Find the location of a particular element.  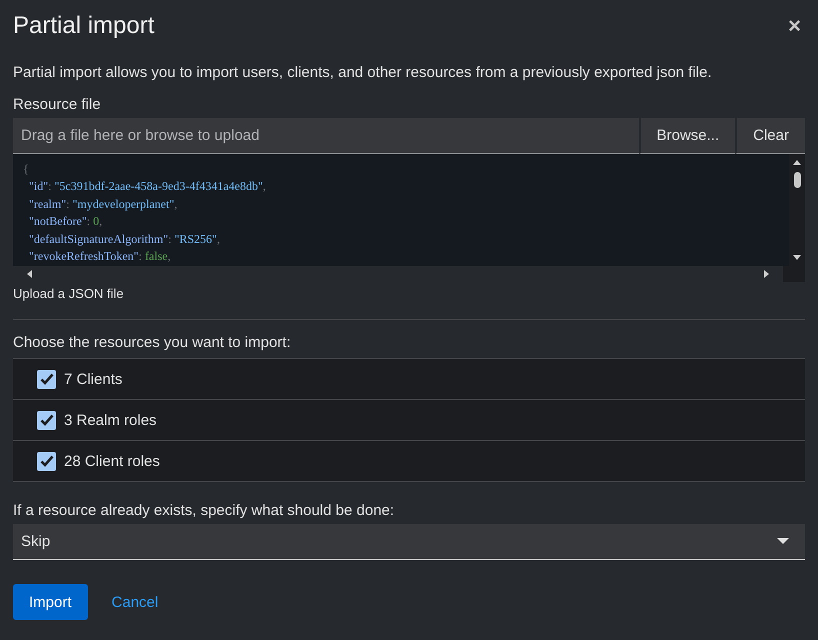

upload-button: Clear is located at coordinates (770, 136).